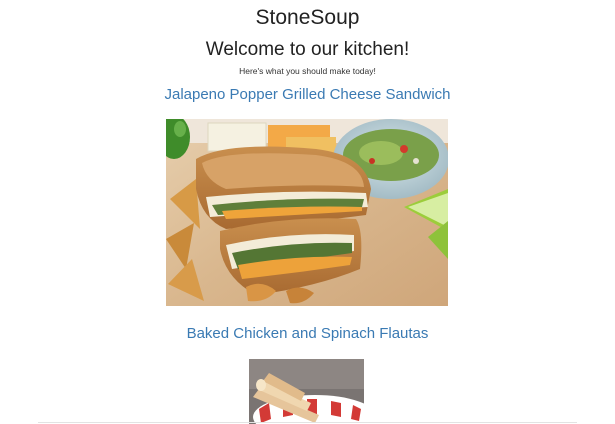  I want to click on recipe-title-link: Baked Chicken and Spinach Flautas, so click(307, 334).